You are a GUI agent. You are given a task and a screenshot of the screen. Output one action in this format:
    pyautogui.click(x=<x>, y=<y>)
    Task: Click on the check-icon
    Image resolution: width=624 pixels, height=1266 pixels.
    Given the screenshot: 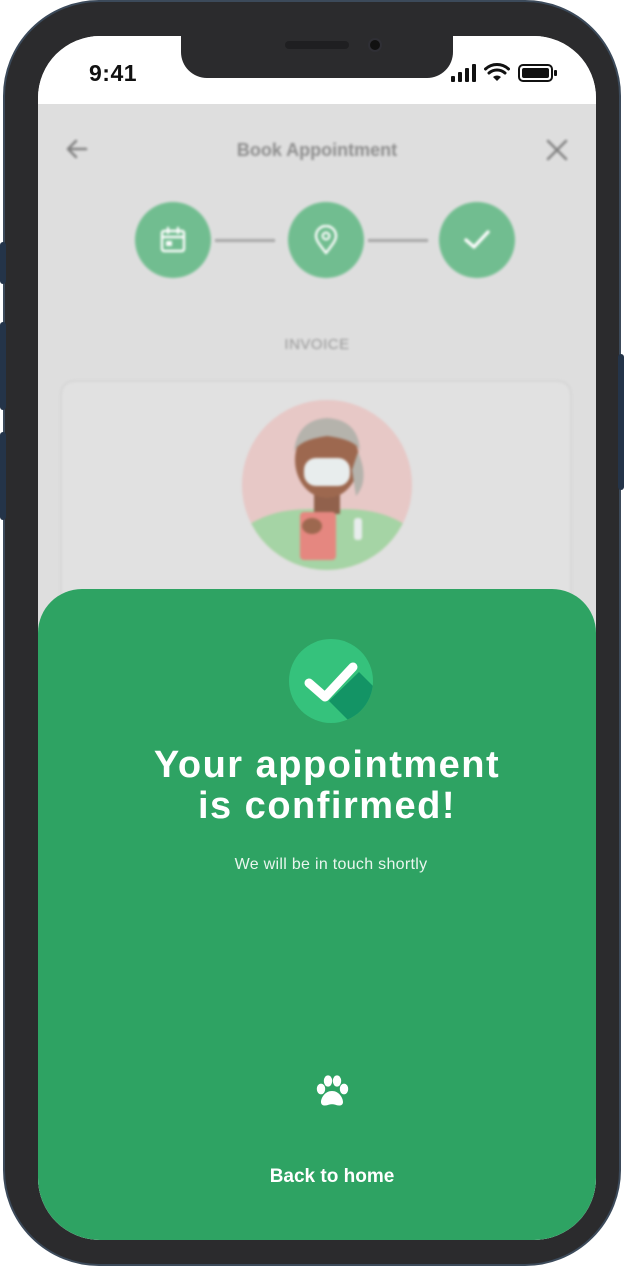 What is the action you would take?
    pyautogui.click(x=477, y=239)
    